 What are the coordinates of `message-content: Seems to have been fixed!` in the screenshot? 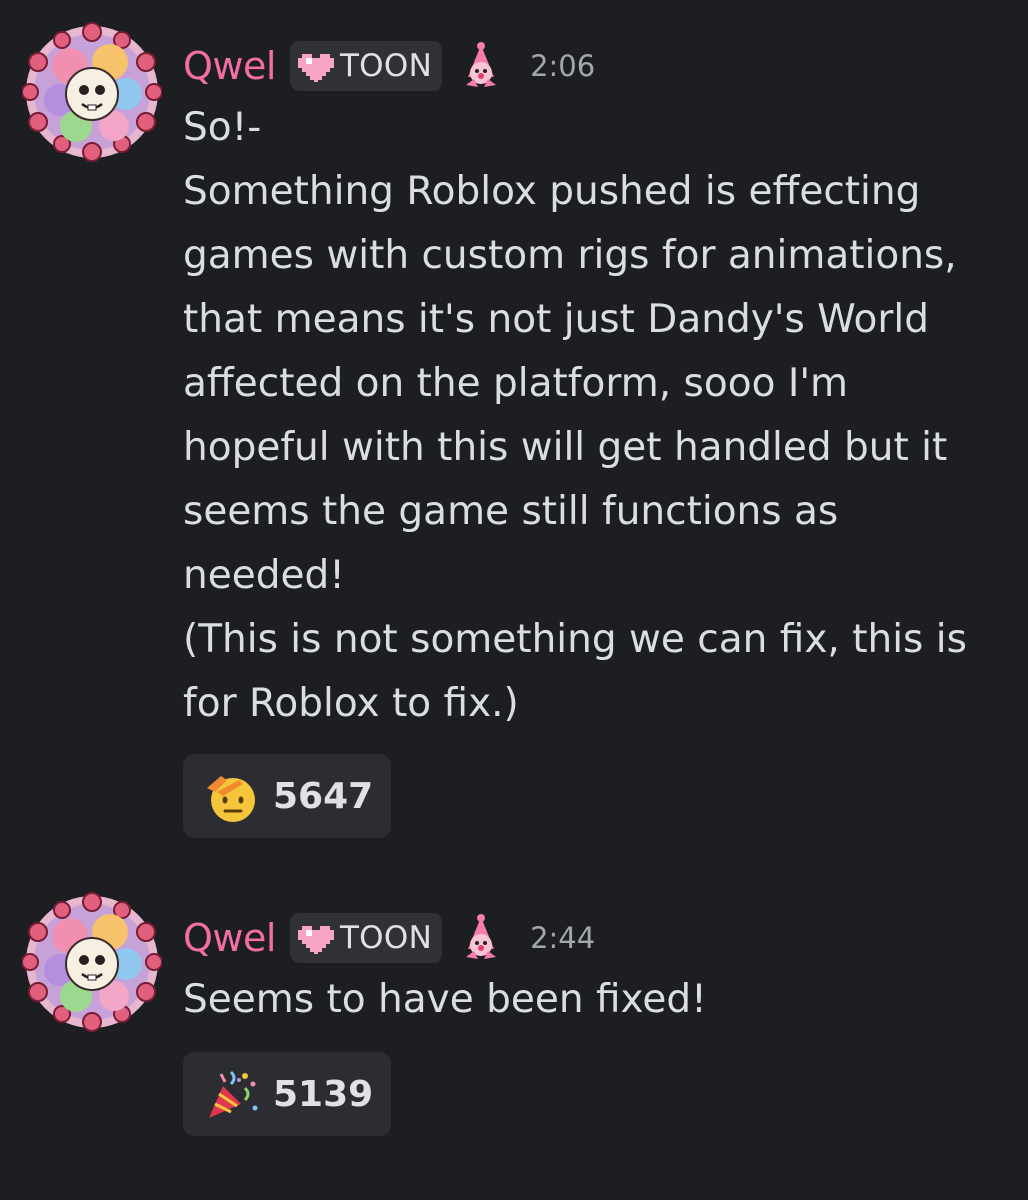 It's located at (583, 1000).